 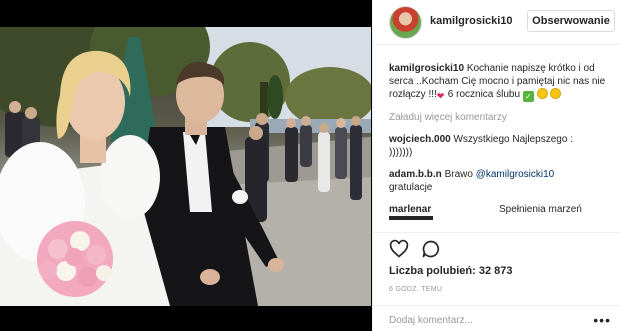 What do you see at coordinates (540, 209) in the screenshot?
I see `comment-text: Spełnienia marzeń` at bounding box center [540, 209].